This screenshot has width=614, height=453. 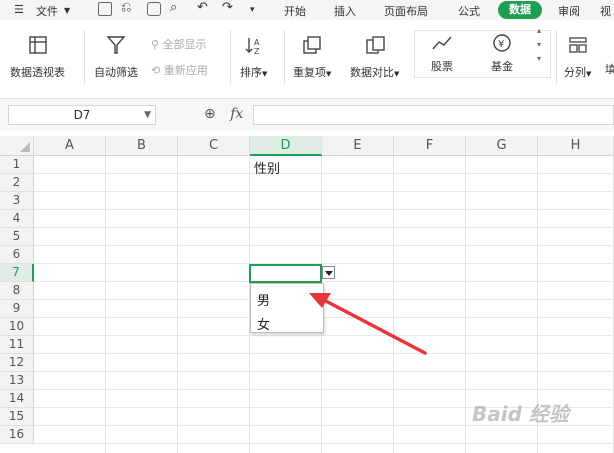 What do you see at coordinates (576, 146) in the screenshot?
I see `column-header-h: H` at bounding box center [576, 146].